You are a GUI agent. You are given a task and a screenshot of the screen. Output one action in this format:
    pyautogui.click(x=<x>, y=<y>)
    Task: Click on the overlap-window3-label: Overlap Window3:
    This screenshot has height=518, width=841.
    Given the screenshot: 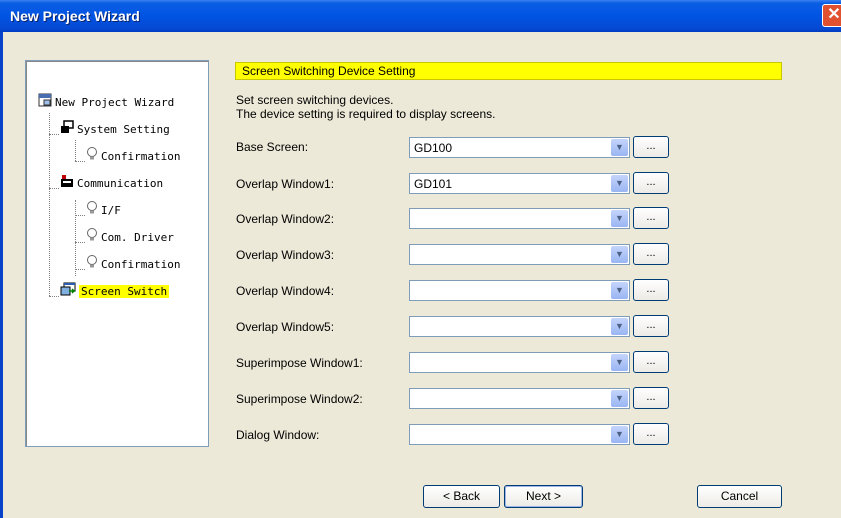 What is the action you would take?
    pyautogui.click(x=285, y=255)
    